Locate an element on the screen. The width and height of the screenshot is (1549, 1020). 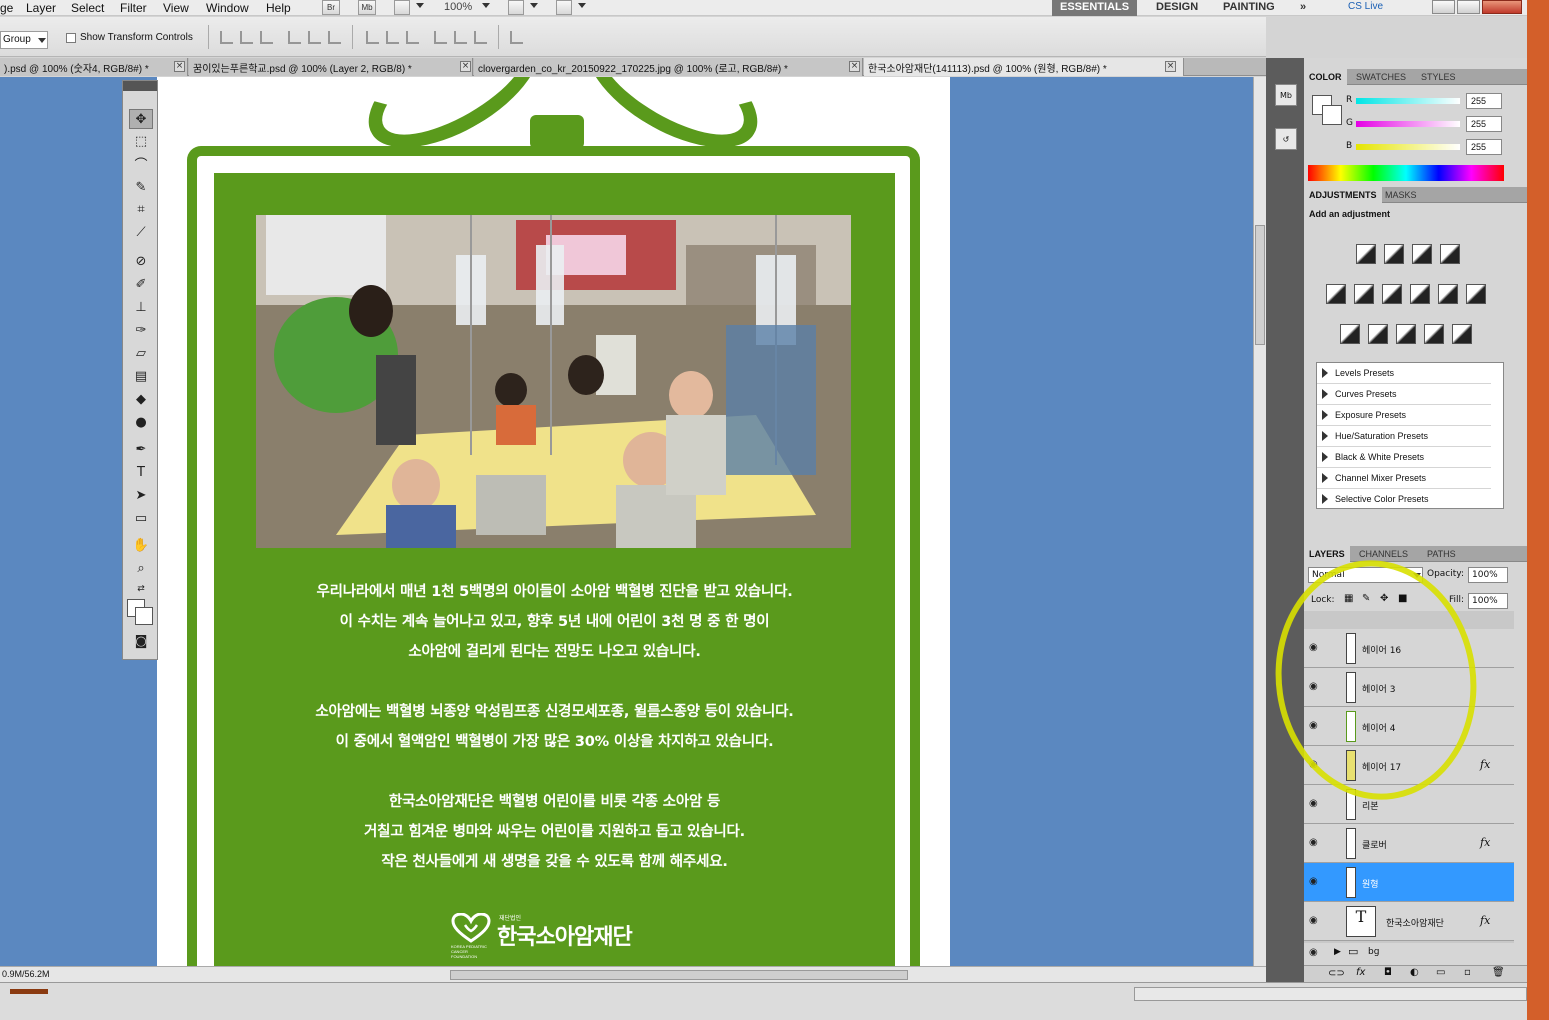
red-value-input: 255 is located at coordinates (1484, 101).